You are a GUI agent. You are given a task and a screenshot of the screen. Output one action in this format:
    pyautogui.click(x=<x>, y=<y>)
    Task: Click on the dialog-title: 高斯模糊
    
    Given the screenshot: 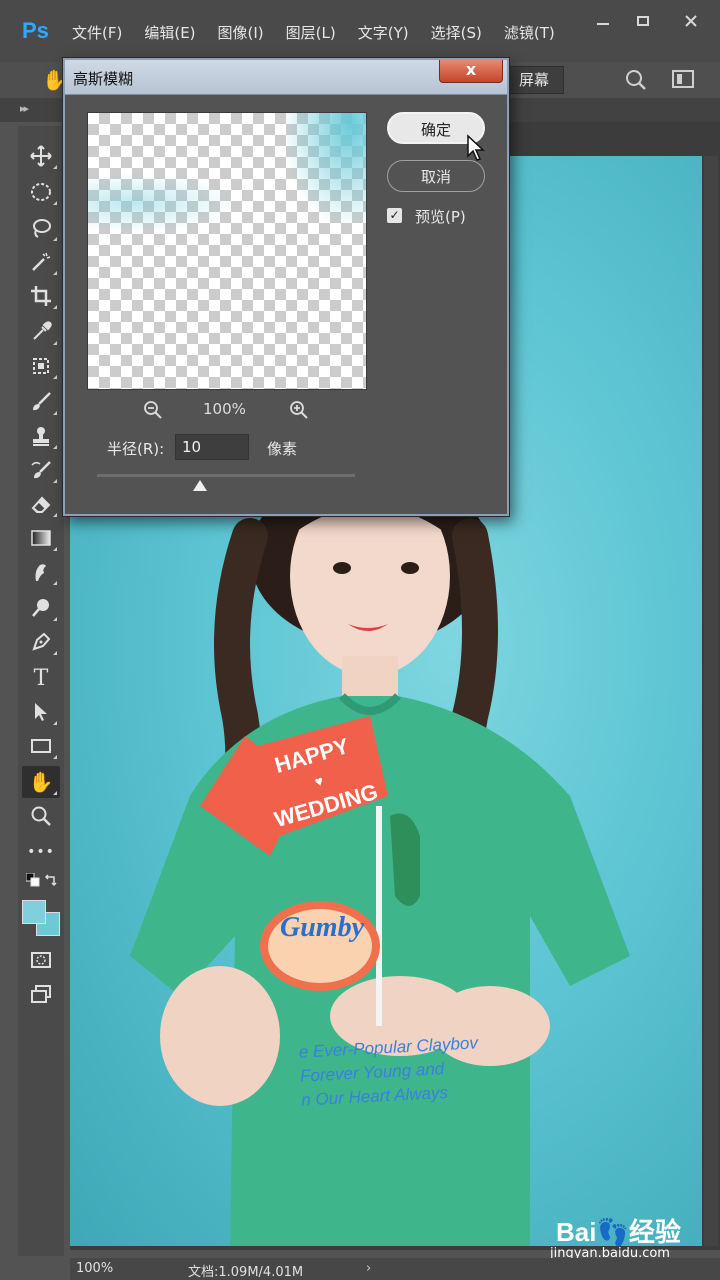 What is the action you would take?
    pyautogui.click(x=103, y=79)
    